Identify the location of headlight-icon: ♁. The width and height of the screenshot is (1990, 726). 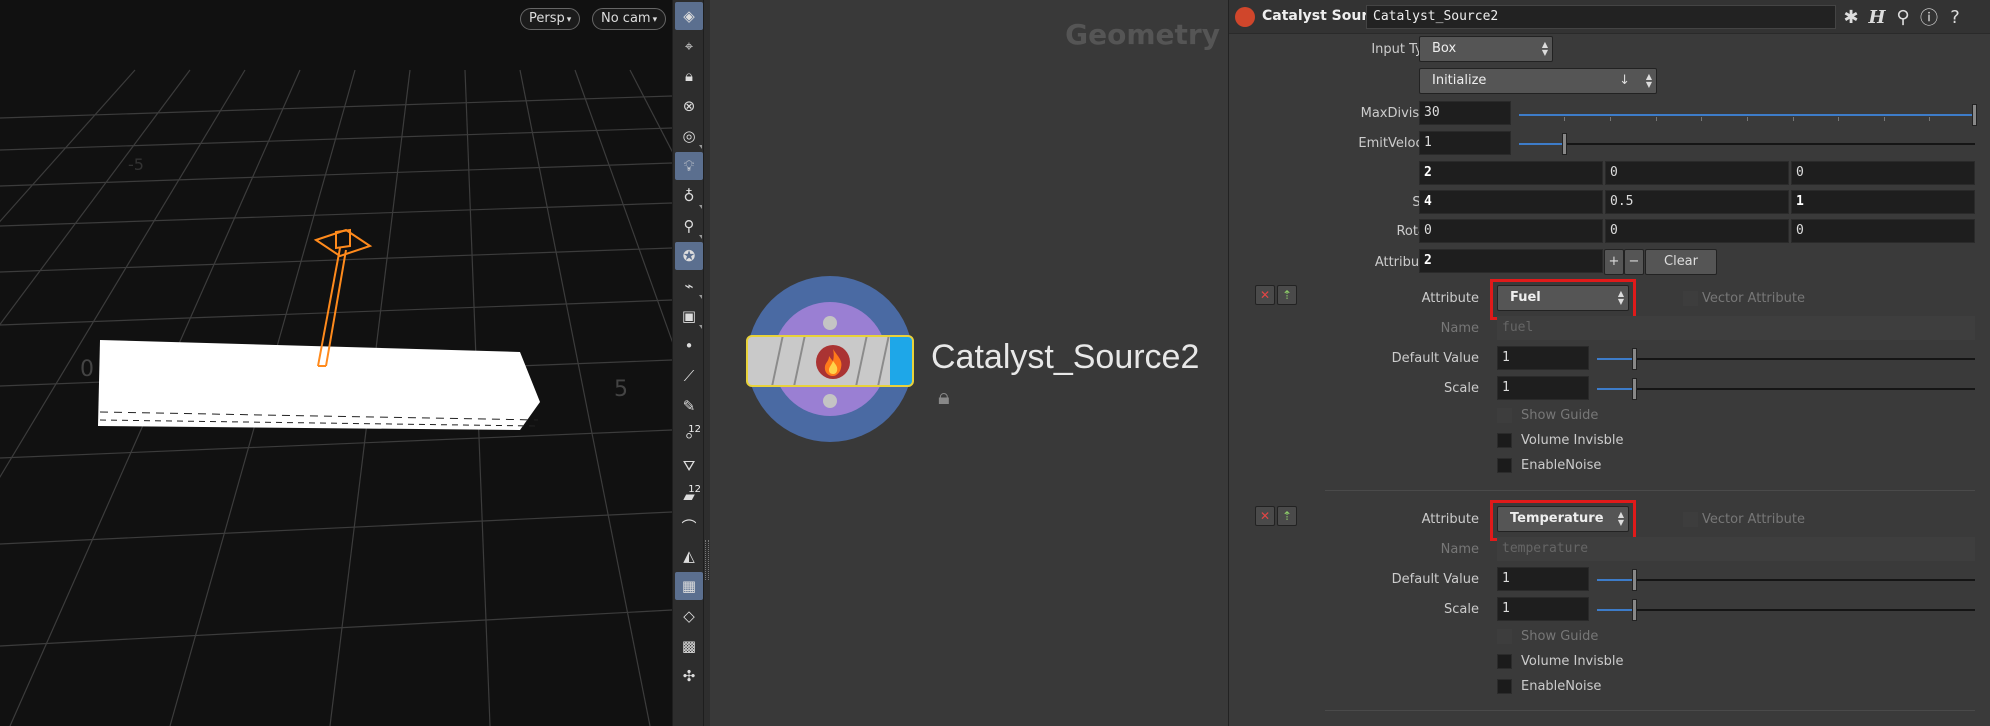
(689, 196).